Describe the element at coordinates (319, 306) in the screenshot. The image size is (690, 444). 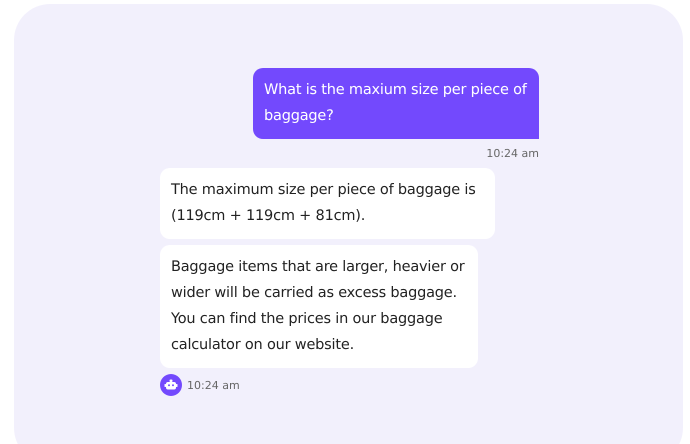
I see `bot-message: Baggage items that are larger, heavier or wider will be carried as excess baggage. You can find the prices in our baggage calculator on our website.` at that location.